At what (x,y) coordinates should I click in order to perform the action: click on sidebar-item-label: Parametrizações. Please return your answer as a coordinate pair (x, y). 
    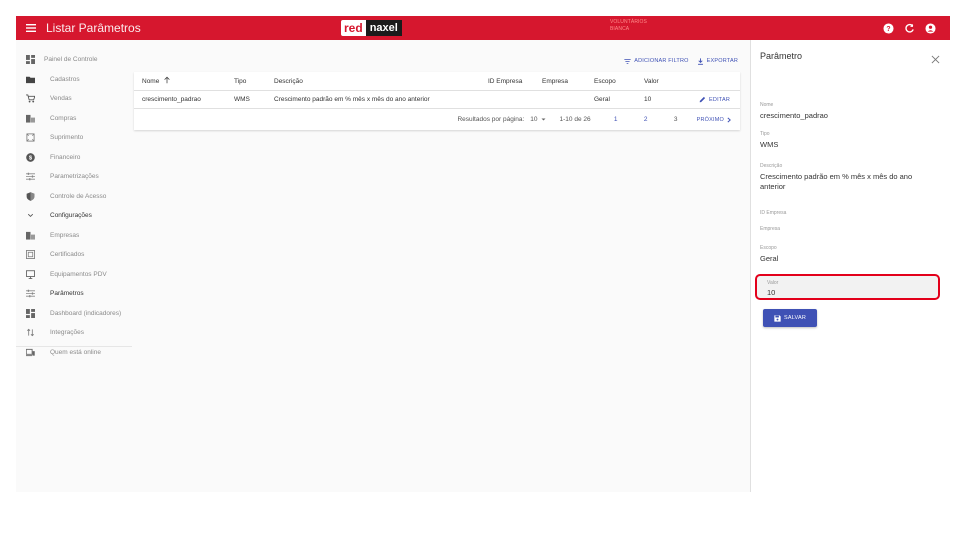
    Looking at the image, I should click on (74, 177).